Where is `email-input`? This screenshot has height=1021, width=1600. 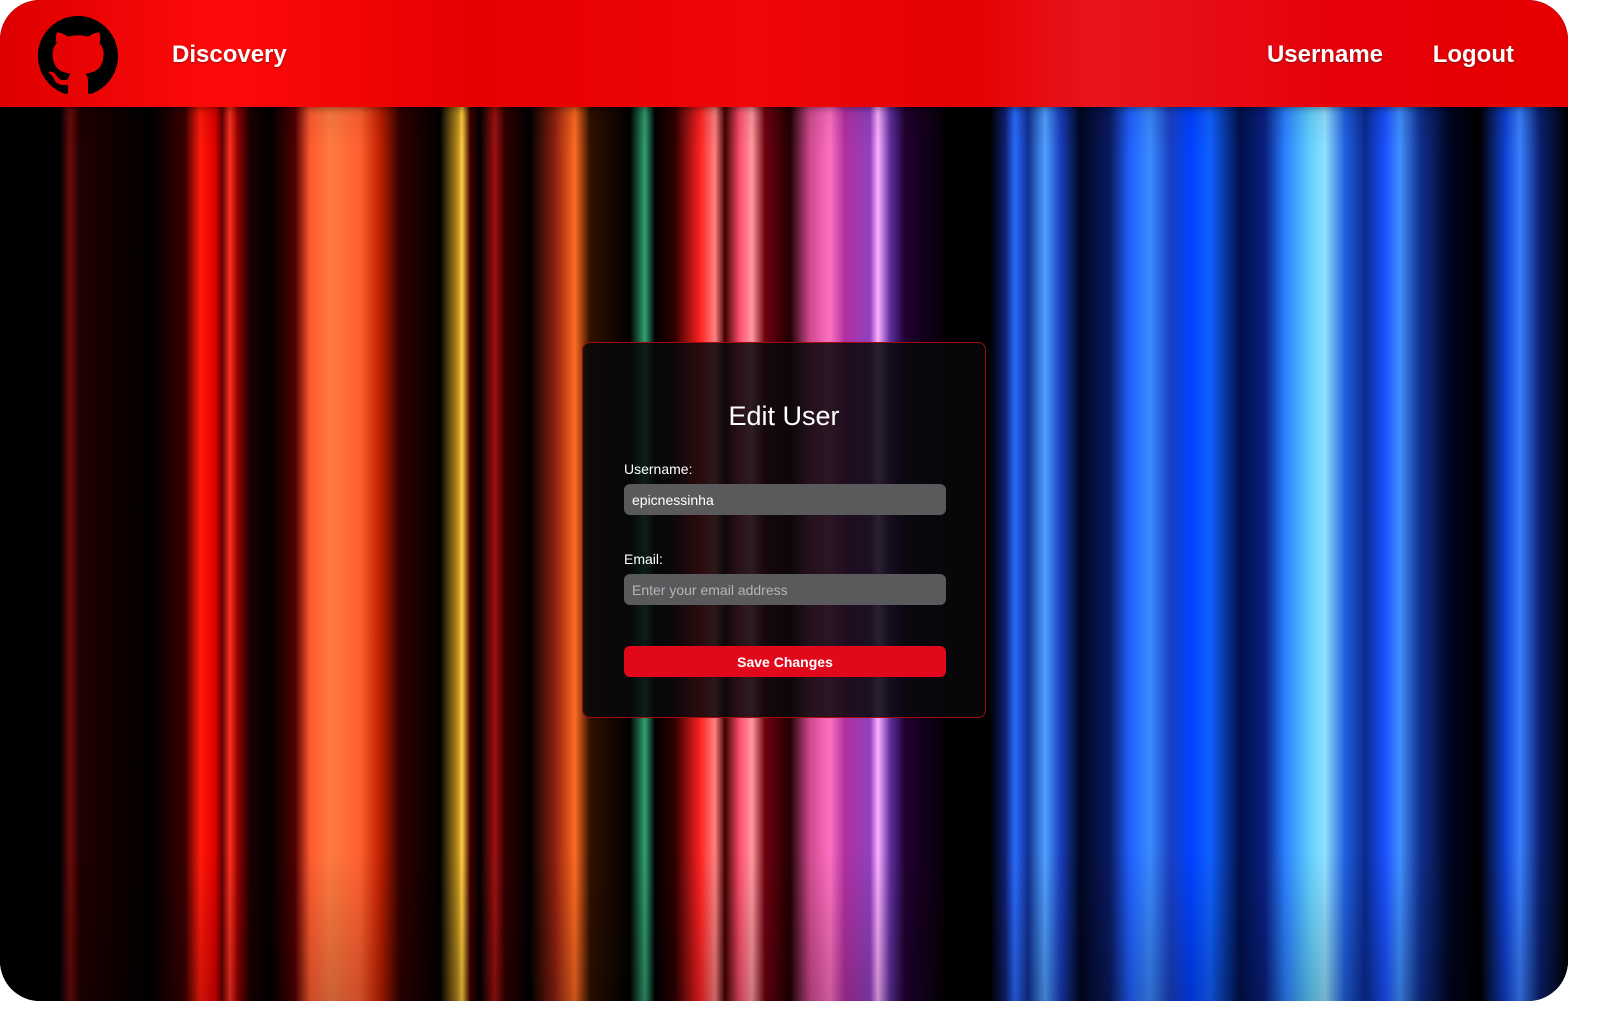
email-input is located at coordinates (785, 589).